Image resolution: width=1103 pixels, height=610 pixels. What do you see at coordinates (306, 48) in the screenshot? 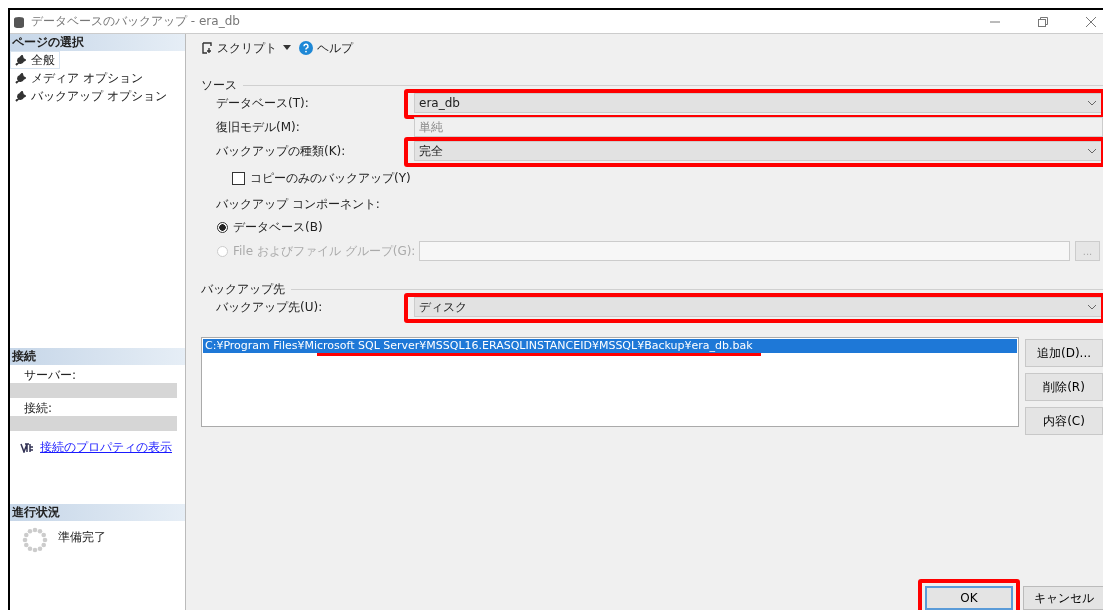
I see `help-icon` at bounding box center [306, 48].